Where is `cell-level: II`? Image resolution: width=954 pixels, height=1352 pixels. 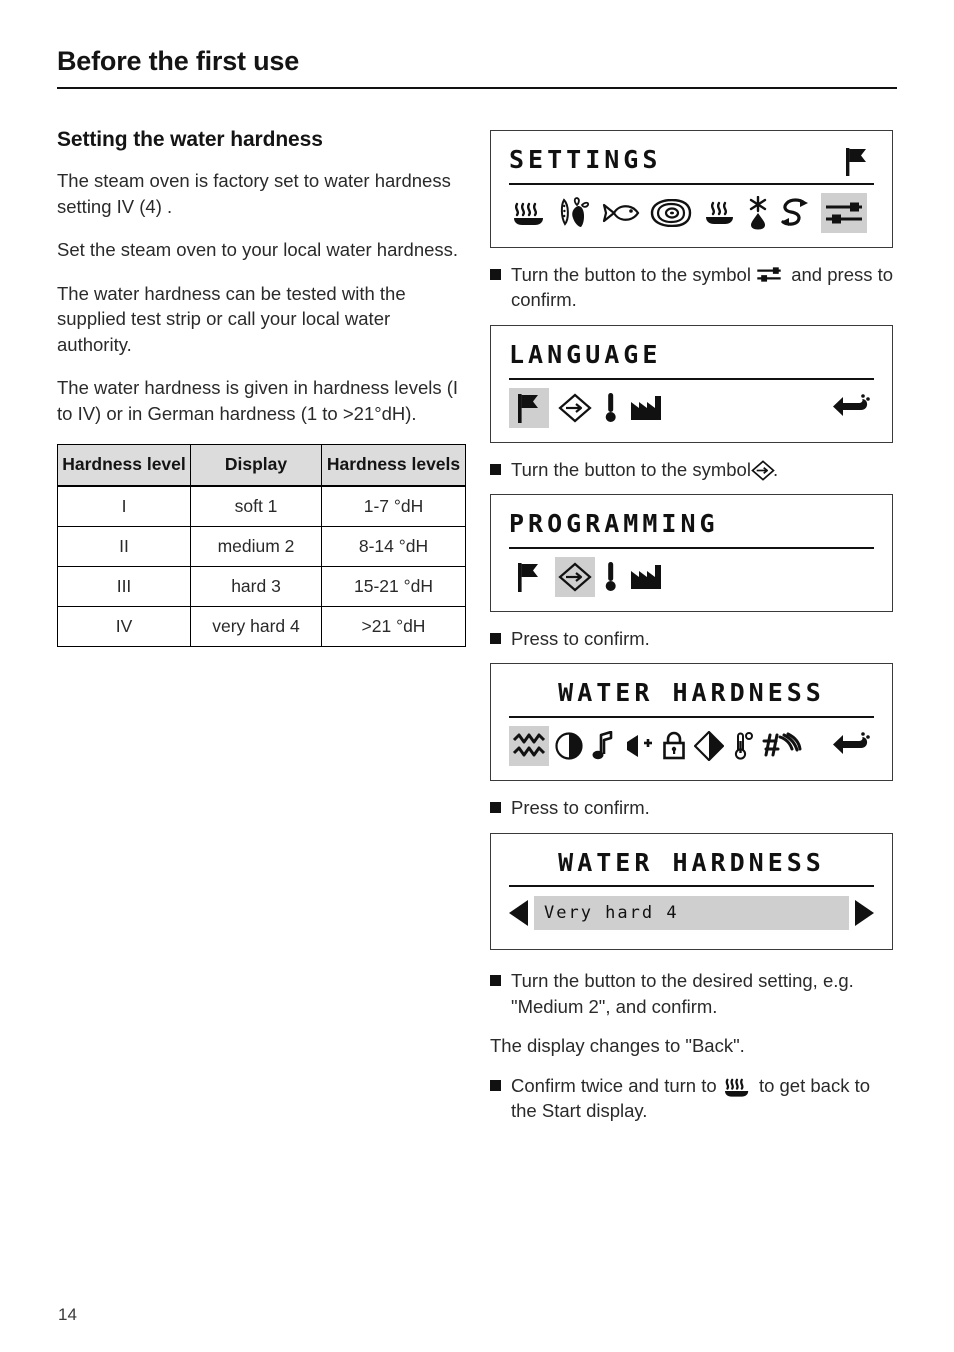 cell-level: II is located at coordinates (124, 546).